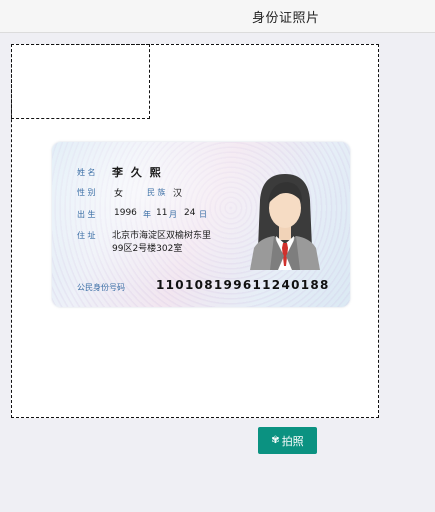  Describe the element at coordinates (125, 213) in the screenshot. I see `birth-year: 1996` at that location.